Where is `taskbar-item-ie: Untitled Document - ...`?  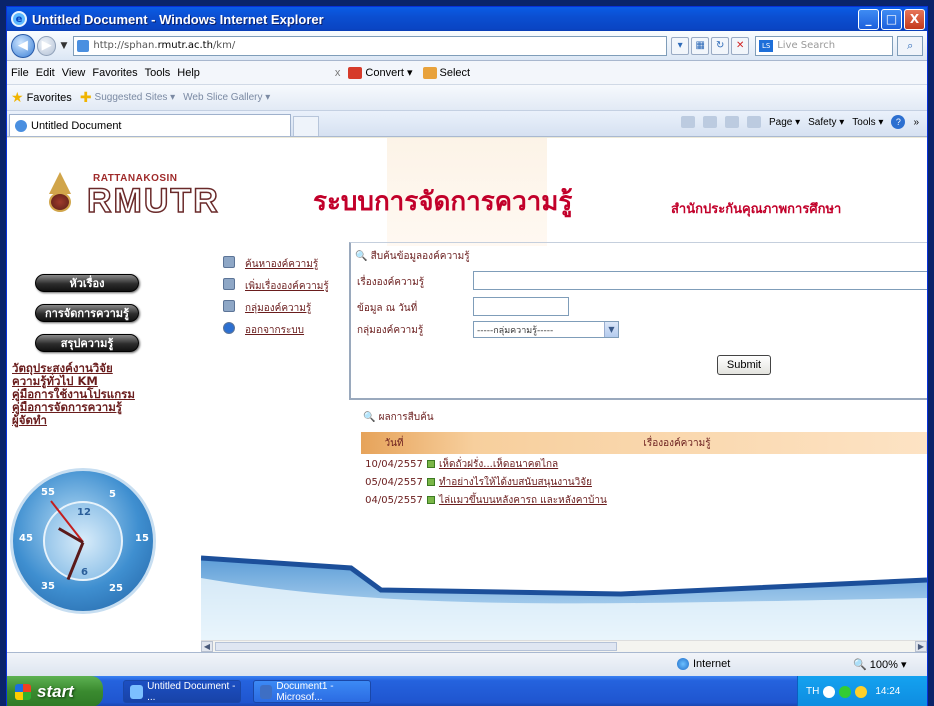 taskbar-item-ie: Untitled Document - ... is located at coordinates (182, 691).